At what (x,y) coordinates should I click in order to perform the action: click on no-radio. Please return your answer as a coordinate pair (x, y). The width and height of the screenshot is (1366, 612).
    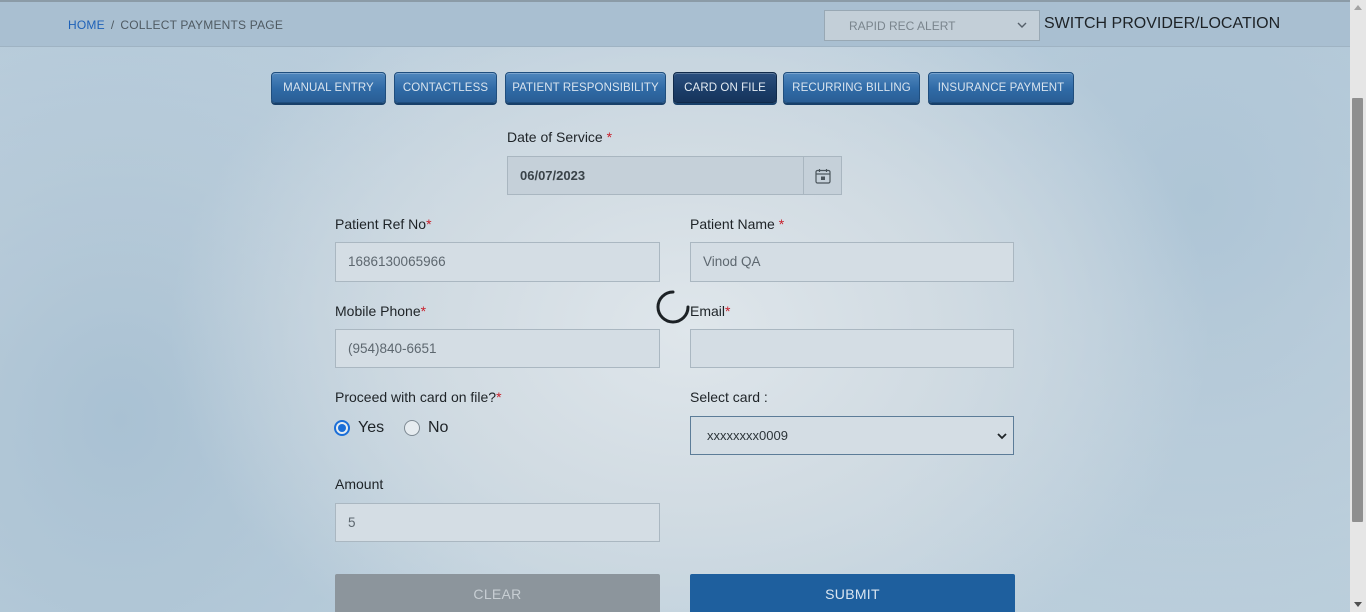
    Looking at the image, I should click on (412, 428).